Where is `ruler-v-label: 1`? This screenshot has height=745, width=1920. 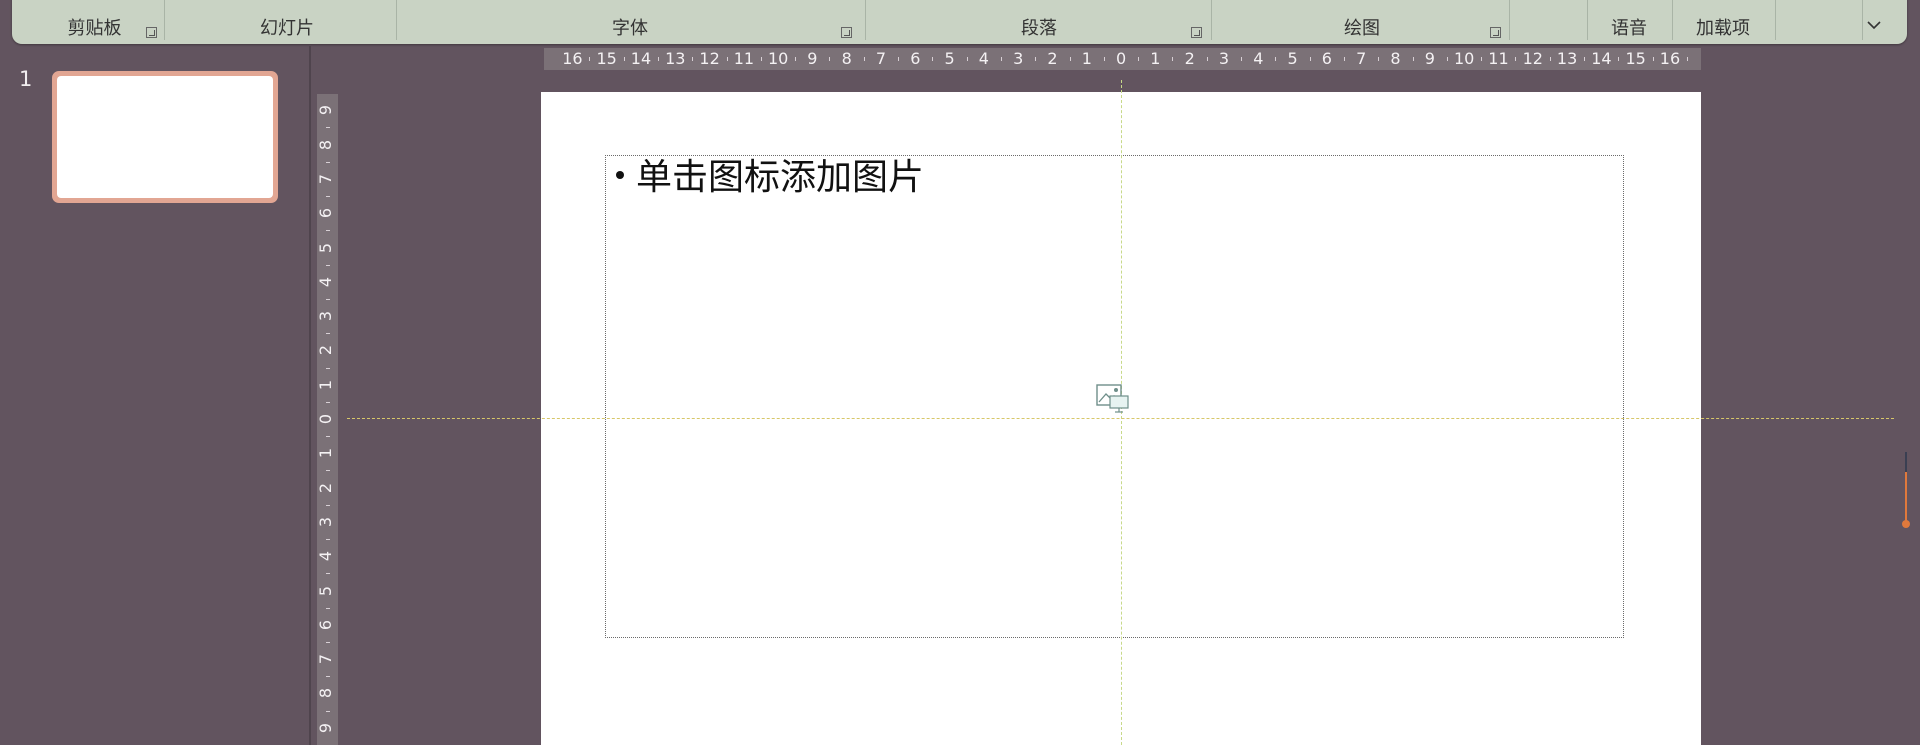 ruler-v-label: 1 is located at coordinates (326, 384).